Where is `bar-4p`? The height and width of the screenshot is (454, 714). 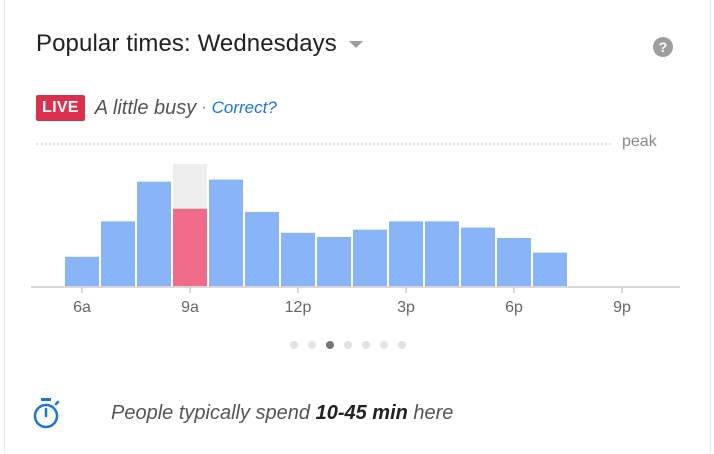 bar-4p is located at coordinates (442, 253).